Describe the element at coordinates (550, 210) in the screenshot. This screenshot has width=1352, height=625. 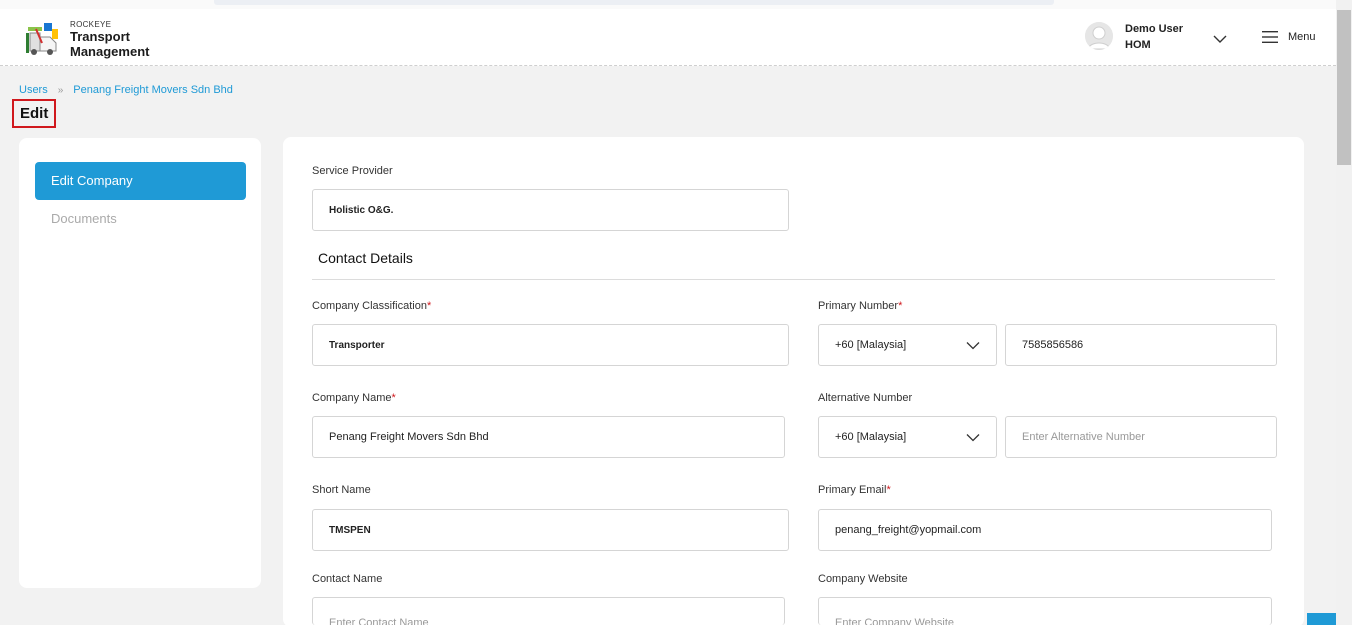
I see `service-provider-field: Holistic O&G.` at that location.